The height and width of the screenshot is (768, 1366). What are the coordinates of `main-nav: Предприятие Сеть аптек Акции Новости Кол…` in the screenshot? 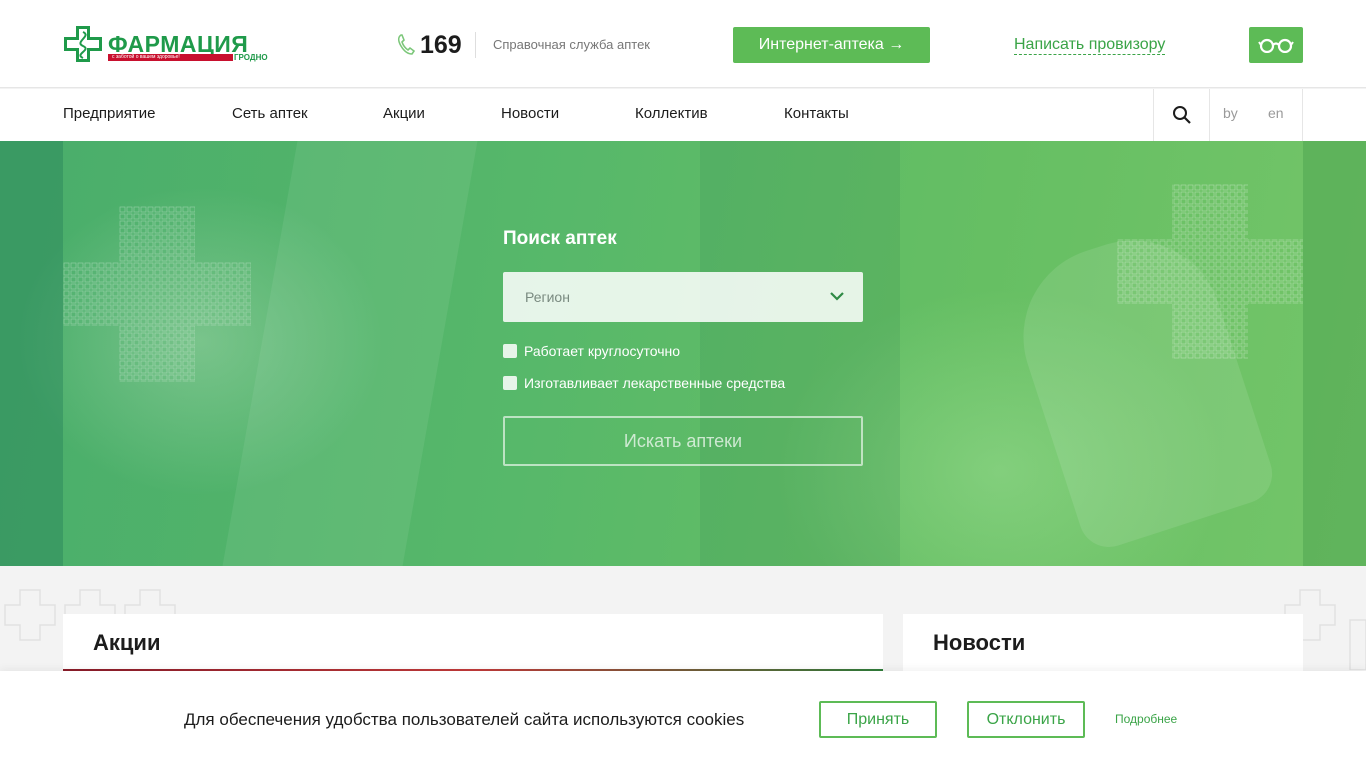 It's located at (683, 115).